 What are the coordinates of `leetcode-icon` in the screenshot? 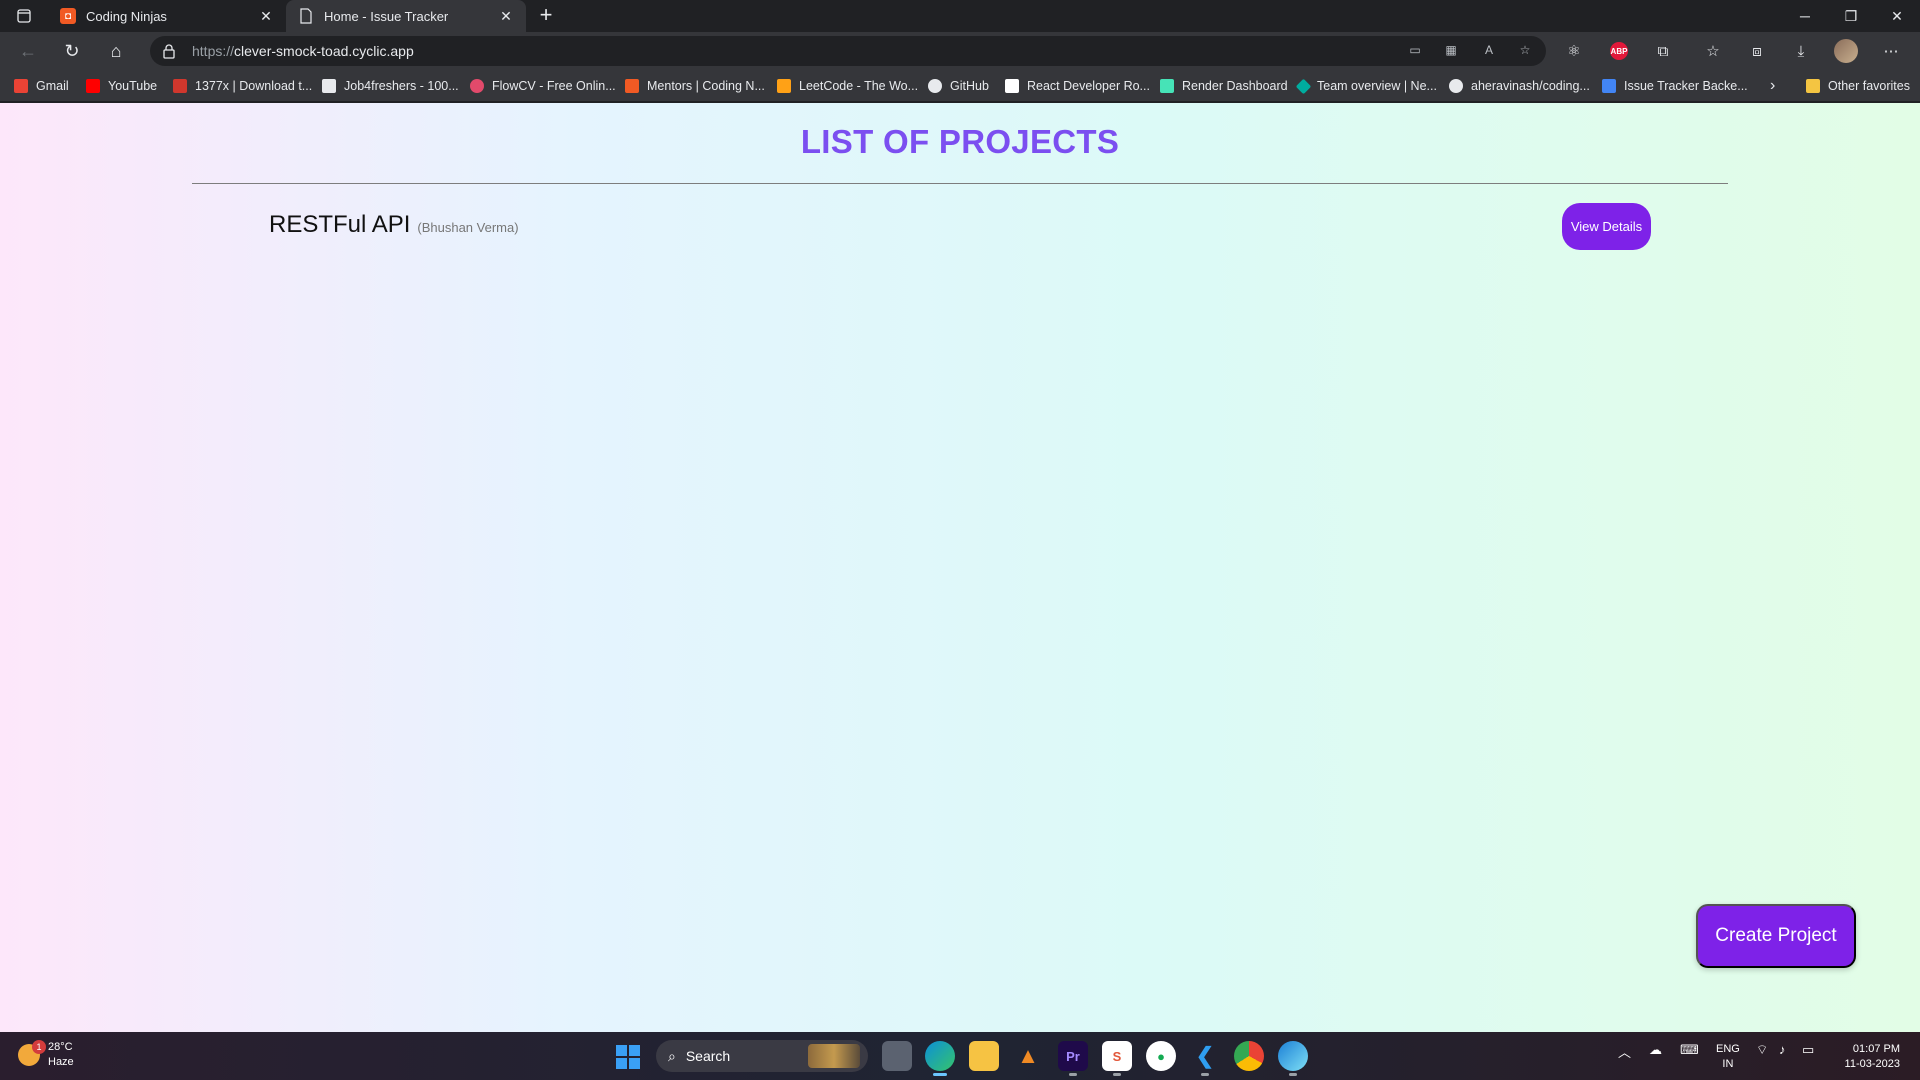 It's located at (784, 86).